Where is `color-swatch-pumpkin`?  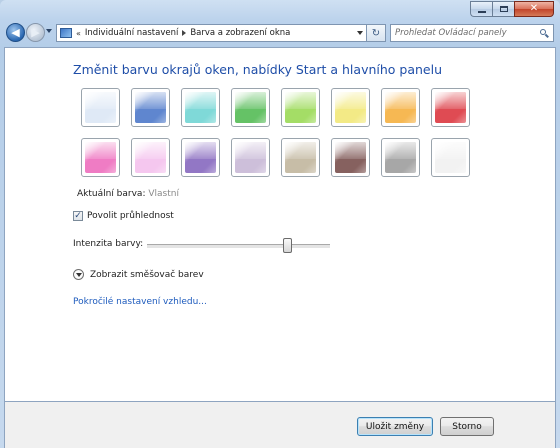 color-swatch-pumpkin is located at coordinates (400, 107).